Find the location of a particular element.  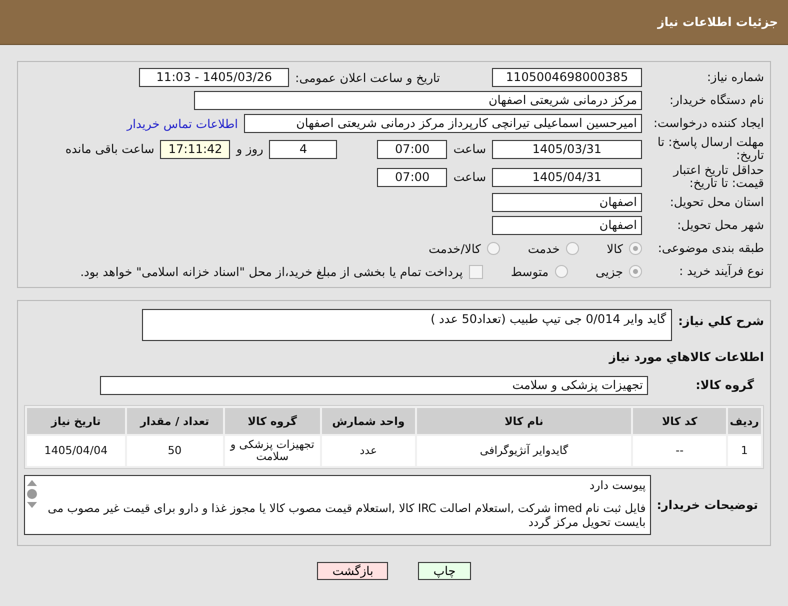

field-label: ایجاد کننده درخواست: is located at coordinates (708, 123).